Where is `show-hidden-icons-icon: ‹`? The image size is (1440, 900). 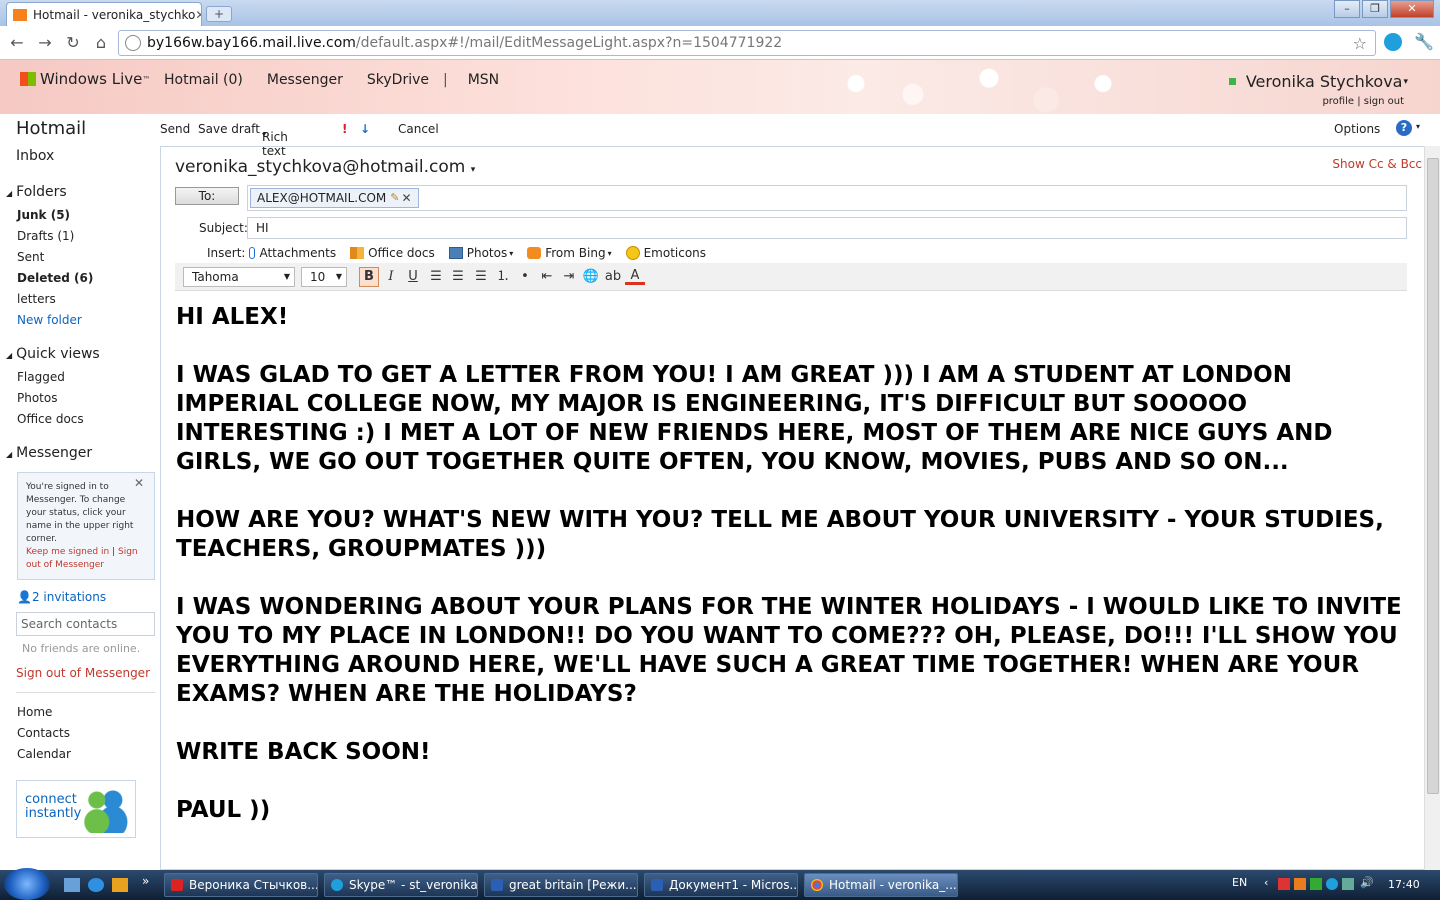 show-hidden-icons-icon: ‹ is located at coordinates (1266, 882).